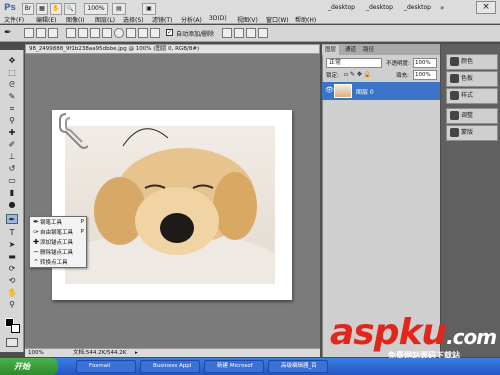 The image size is (500, 375). Describe the element at coordinates (70, 9) in the screenshot. I see `zoom-icon: 🔍` at that location.